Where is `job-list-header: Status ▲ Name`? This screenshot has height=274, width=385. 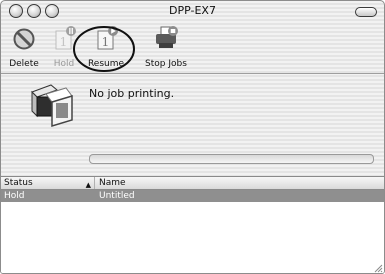 job-list-header: Status ▲ Name is located at coordinates (192, 183).